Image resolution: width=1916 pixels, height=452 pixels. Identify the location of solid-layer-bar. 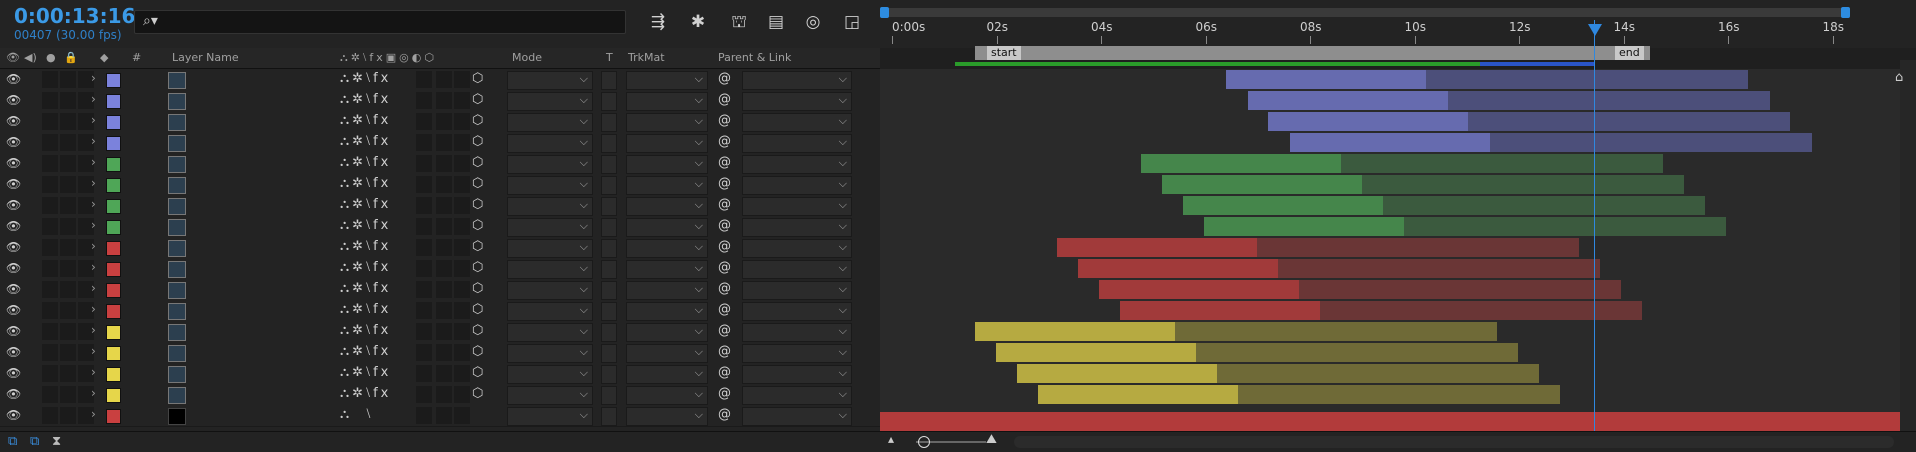
(1390, 421).